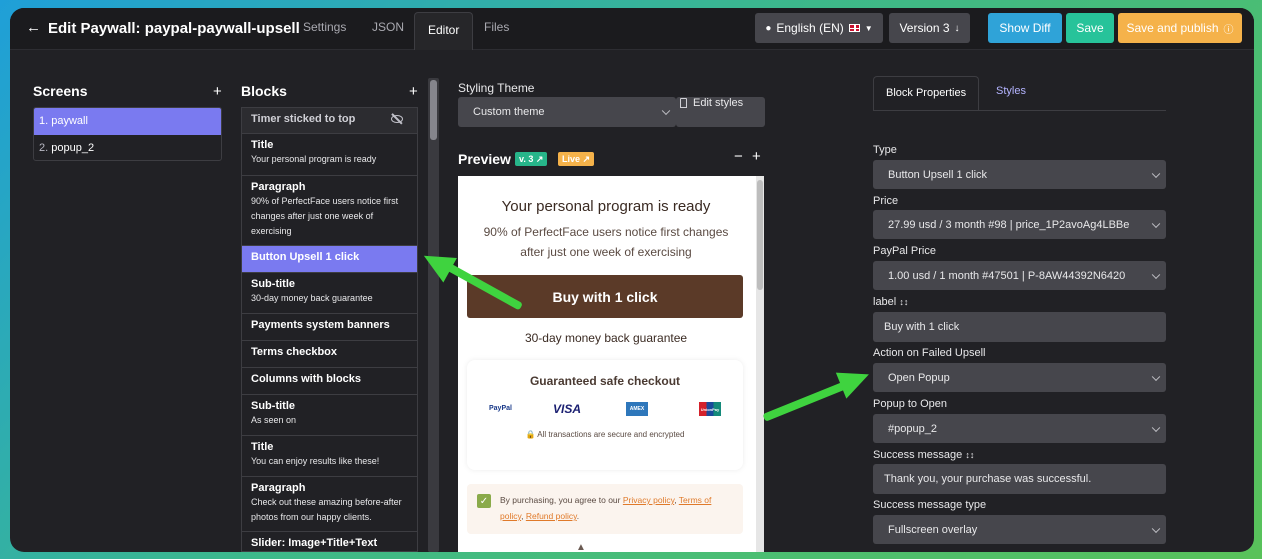 The image size is (1262, 559). What do you see at coordinates (904, 302) in the screenshot?
I see `translate-icon: ↕↕` at bounding box center [904, 302].